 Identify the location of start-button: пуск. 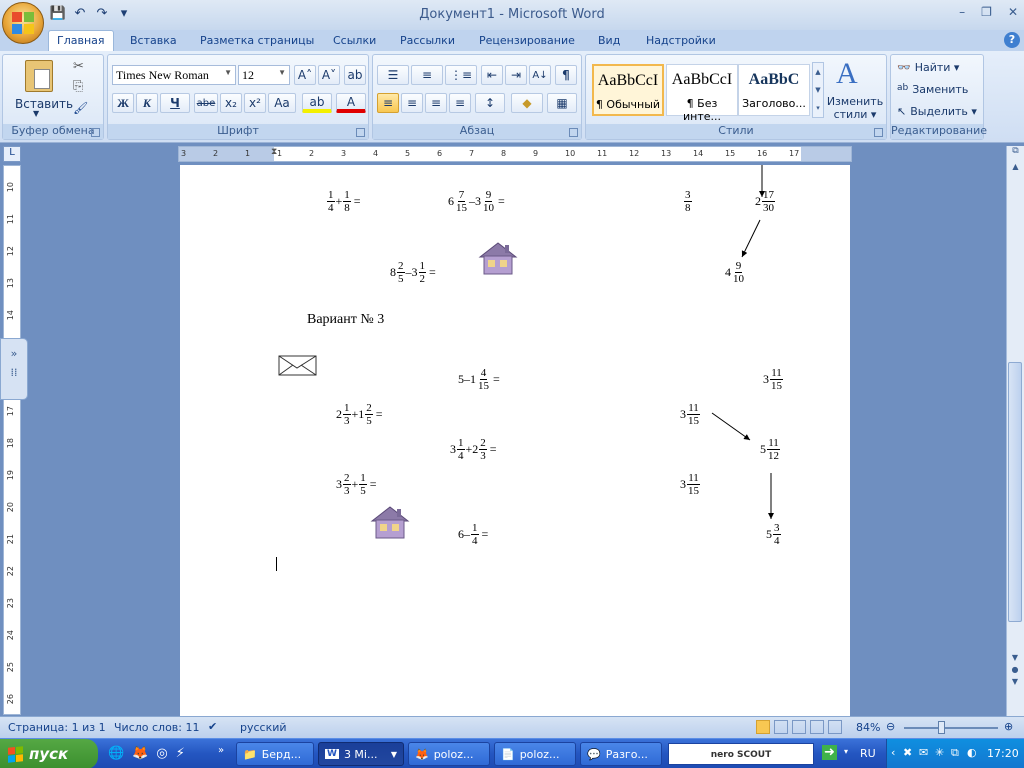
(49, 753).